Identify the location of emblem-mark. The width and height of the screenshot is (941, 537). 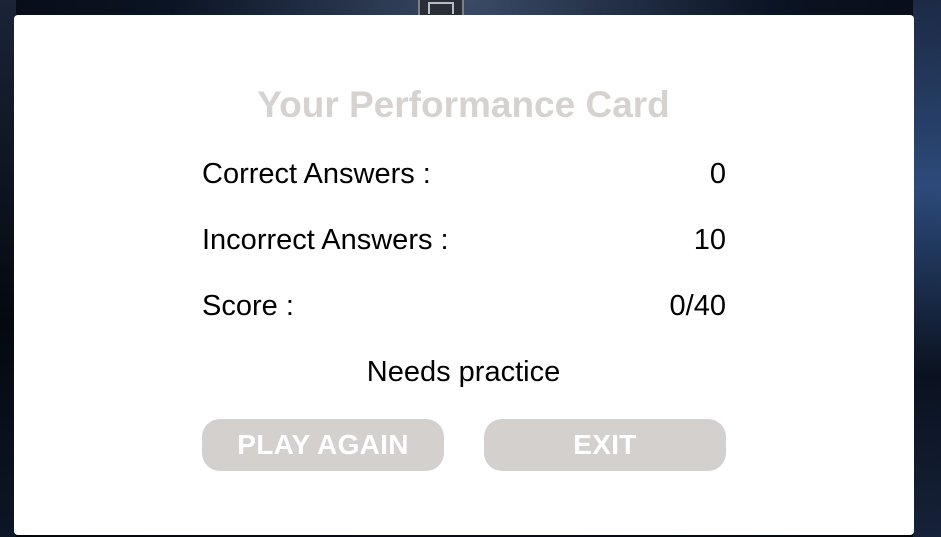
(441, 8).